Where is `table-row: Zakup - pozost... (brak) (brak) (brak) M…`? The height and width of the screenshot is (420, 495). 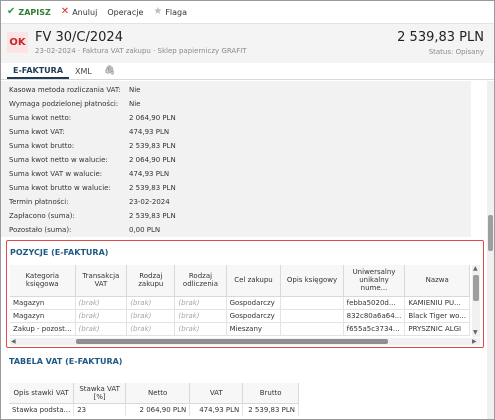
table-row: Zakup - pozost... (brak) (brak) (brak) M… is located at coordinates (240, 329).